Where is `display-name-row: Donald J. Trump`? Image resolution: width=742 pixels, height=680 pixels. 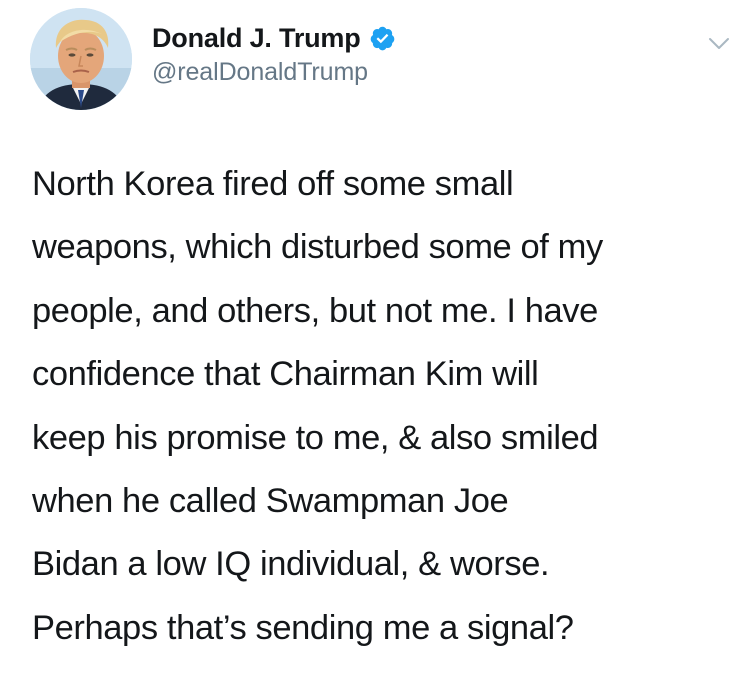
display-name-row: Donald J. Trump is located at coordinates (274, 38).